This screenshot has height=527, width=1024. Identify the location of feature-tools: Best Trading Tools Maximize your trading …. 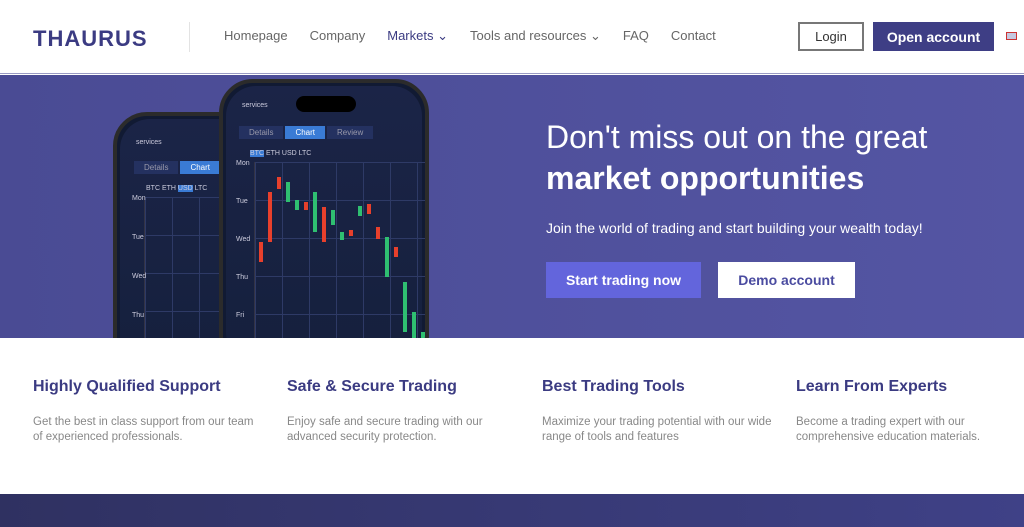
(657, 411).